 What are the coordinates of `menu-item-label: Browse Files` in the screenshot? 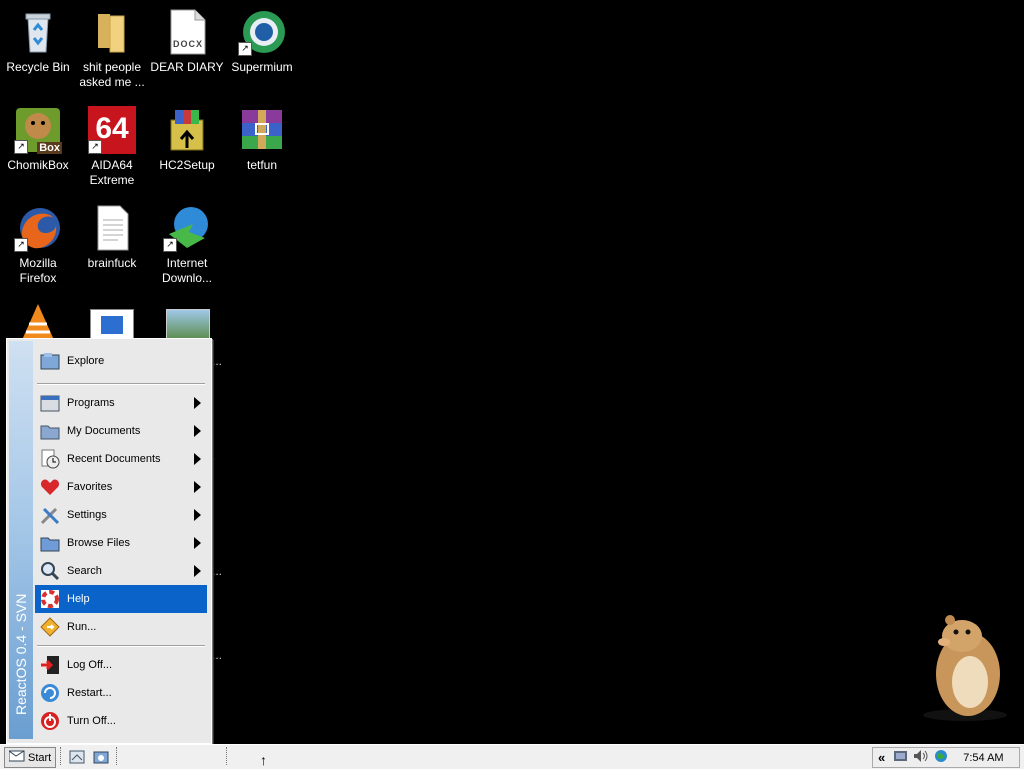 It's located at (98, 543).